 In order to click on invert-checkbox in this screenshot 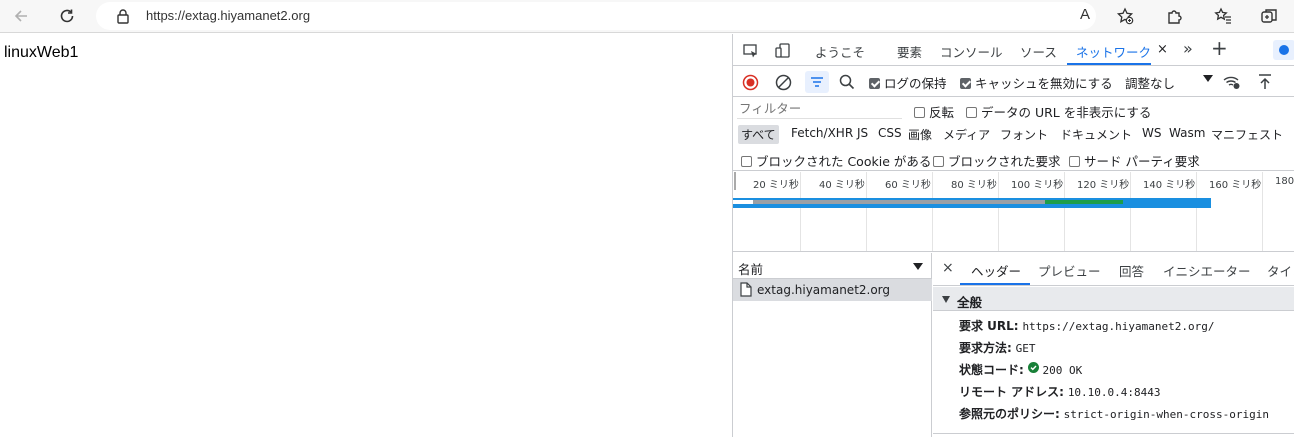, I will do `click(919, 112)`.